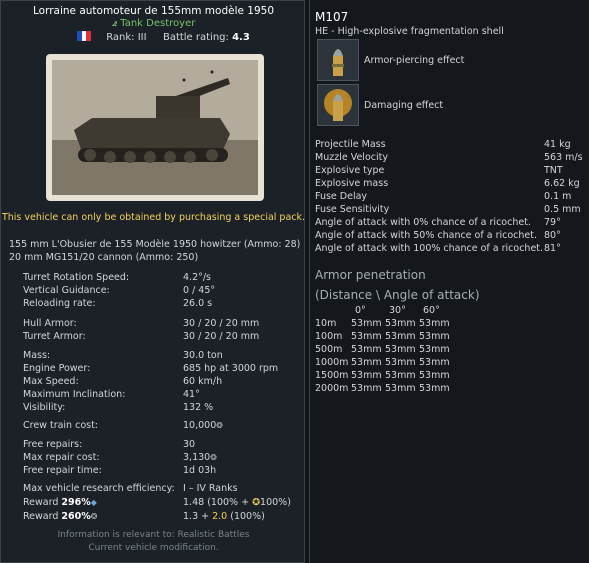 The image size is (589, 563). I want to click on prop-value: 563 m/s, so click(563, 157).